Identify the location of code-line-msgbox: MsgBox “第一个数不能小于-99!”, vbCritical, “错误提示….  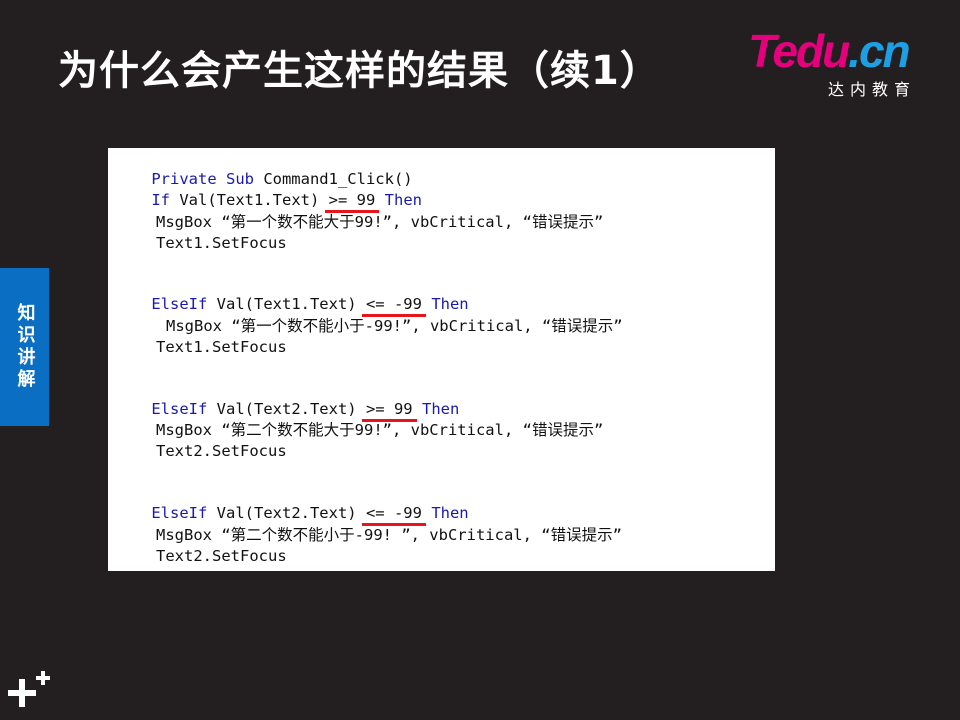
(394, 326).